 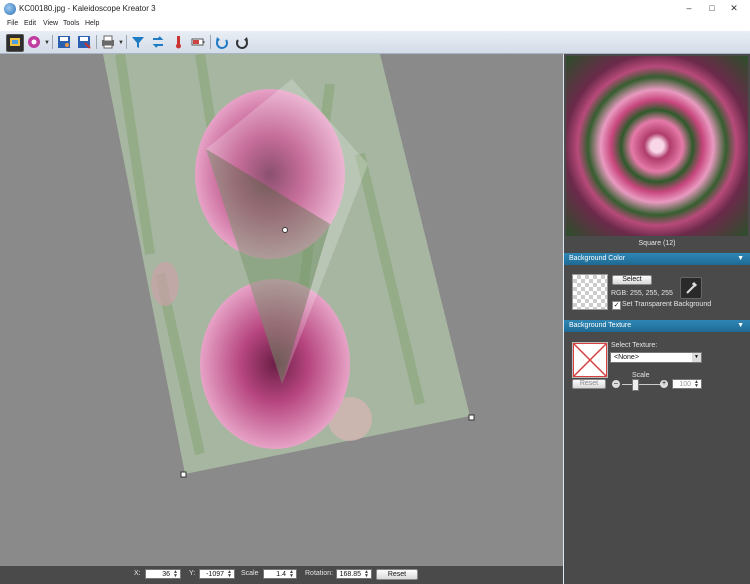 What do you see at coordinates (34, 42) in the screenshot?
I see `kaleidoscope-settings-icon` at bounding box center [34, 42].